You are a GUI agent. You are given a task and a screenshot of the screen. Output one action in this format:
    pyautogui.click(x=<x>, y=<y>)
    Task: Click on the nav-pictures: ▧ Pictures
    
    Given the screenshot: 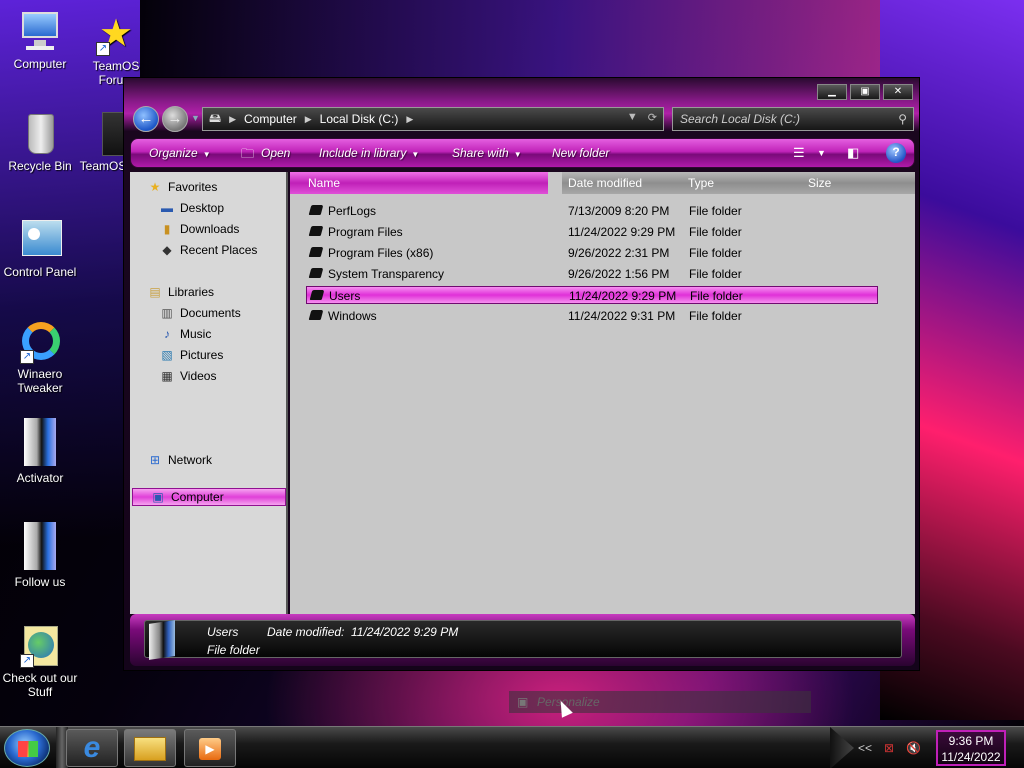 What is the action you would take?
    pyautogui.click(x=191, y=355)
    